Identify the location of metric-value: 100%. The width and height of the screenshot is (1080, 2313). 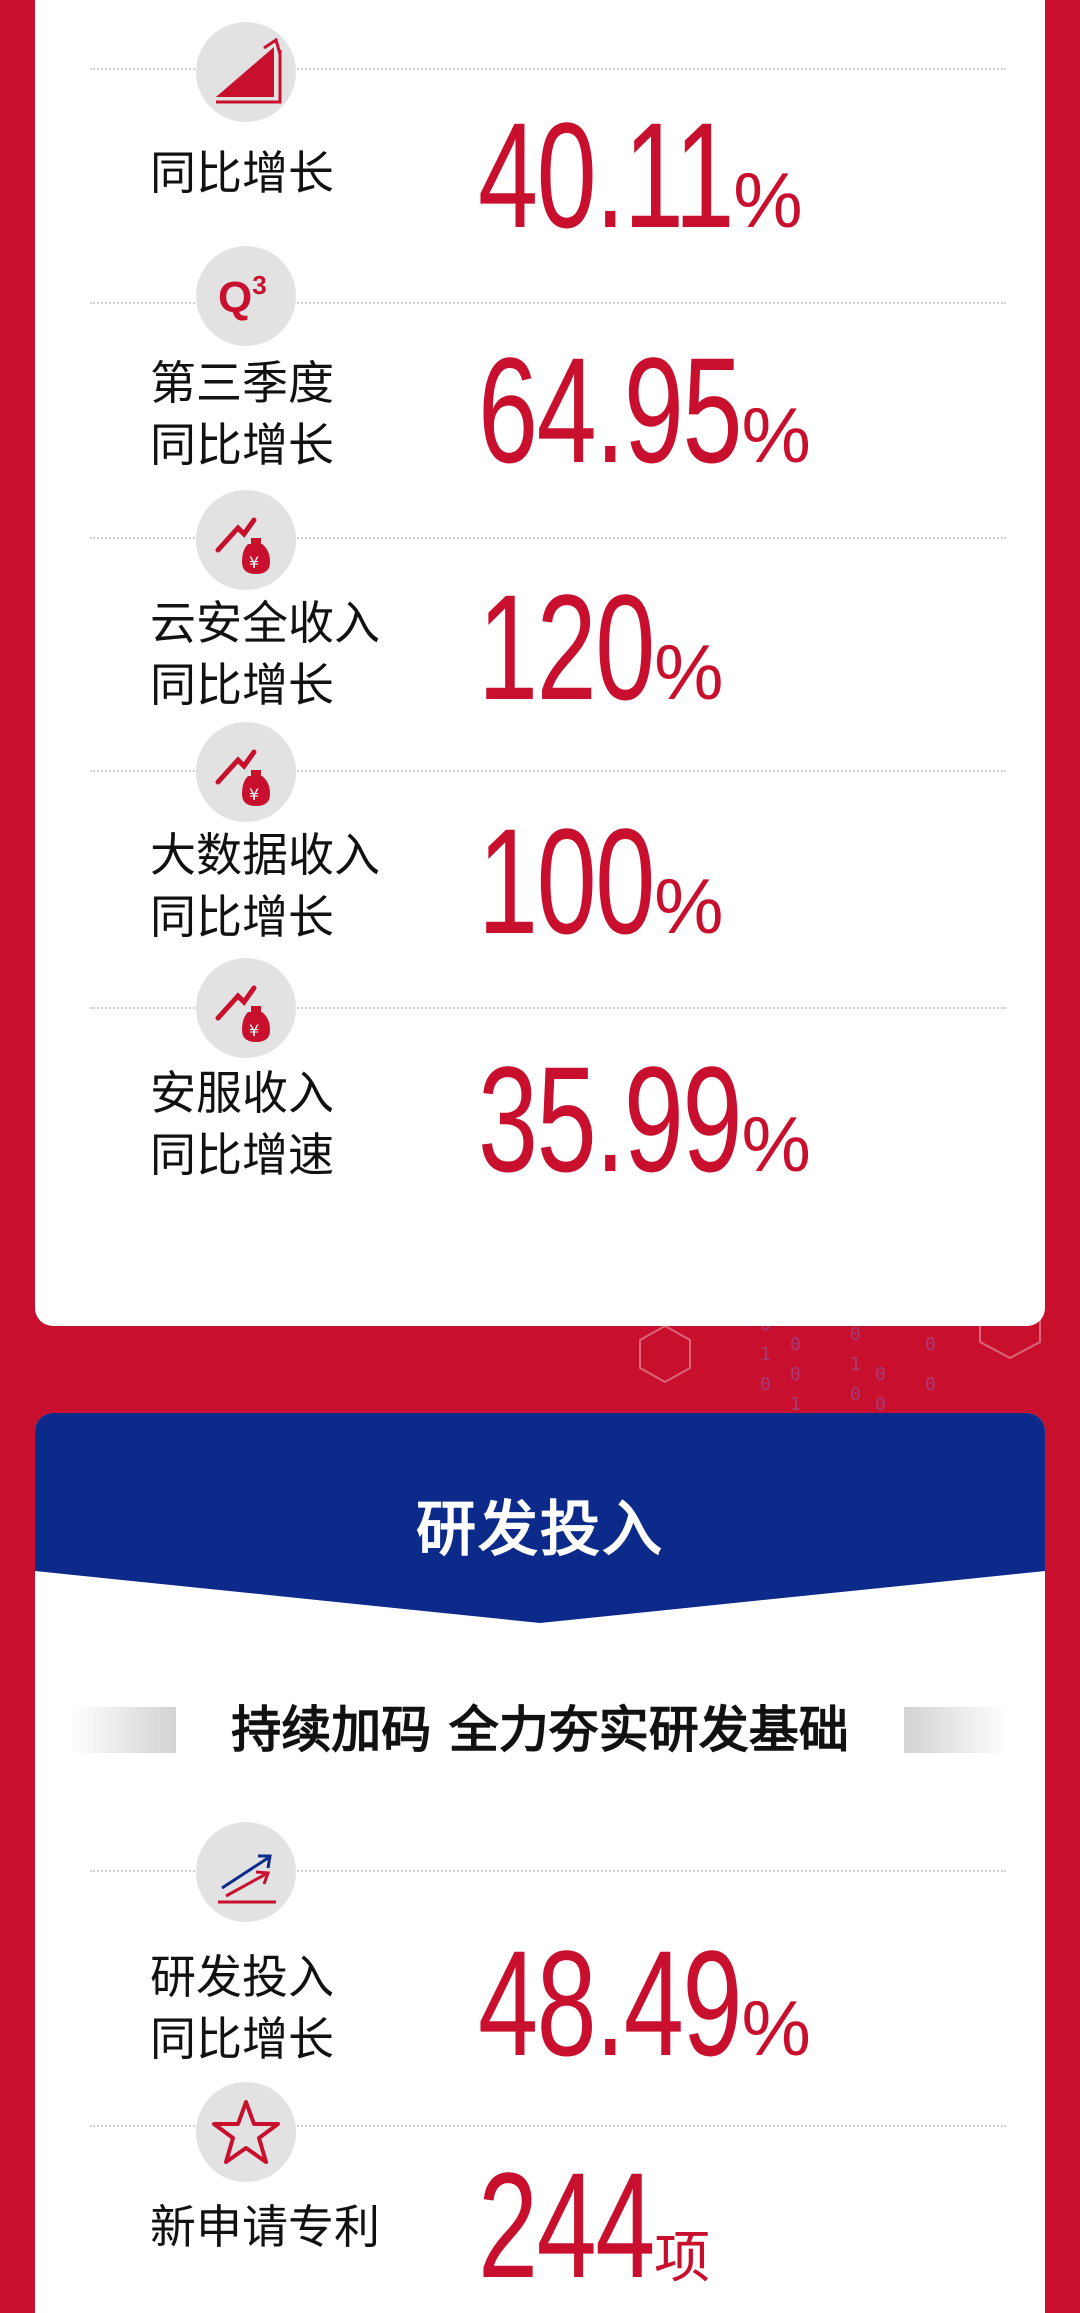
(601, 881).